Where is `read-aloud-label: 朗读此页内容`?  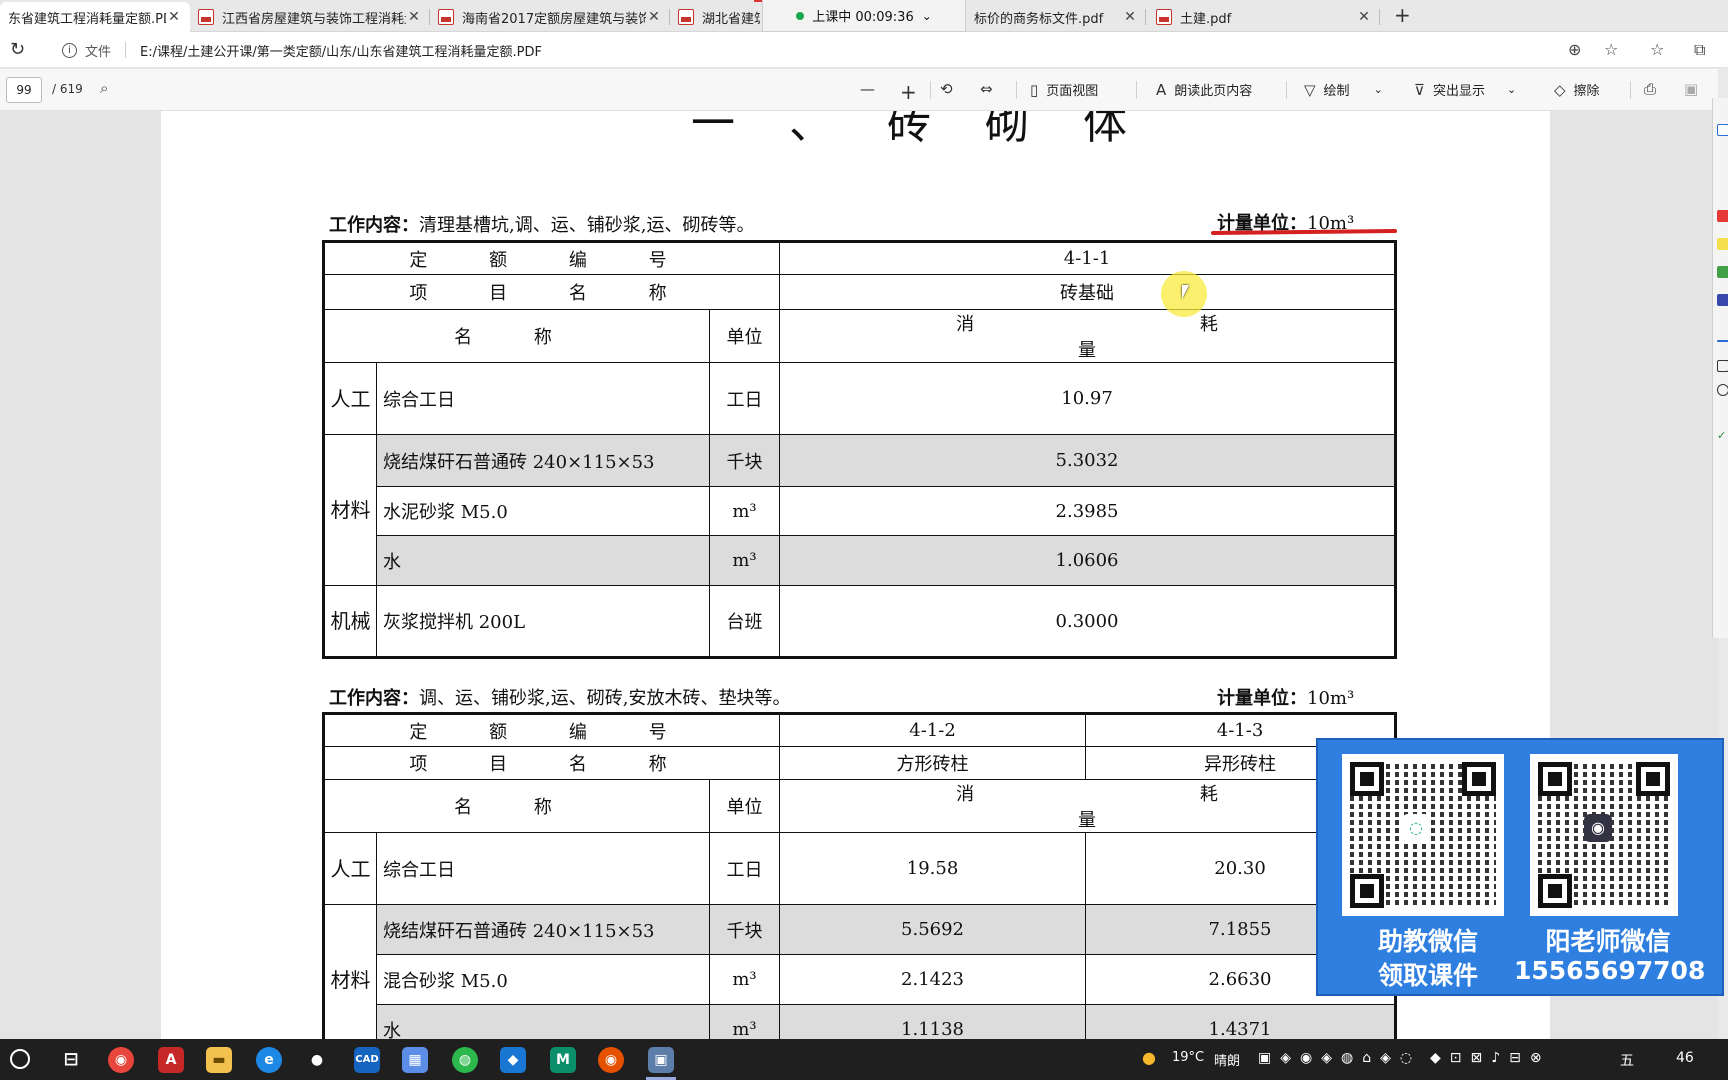
read-aloud-label: 朗读此页内容 is located at coordinates (1213, 91).